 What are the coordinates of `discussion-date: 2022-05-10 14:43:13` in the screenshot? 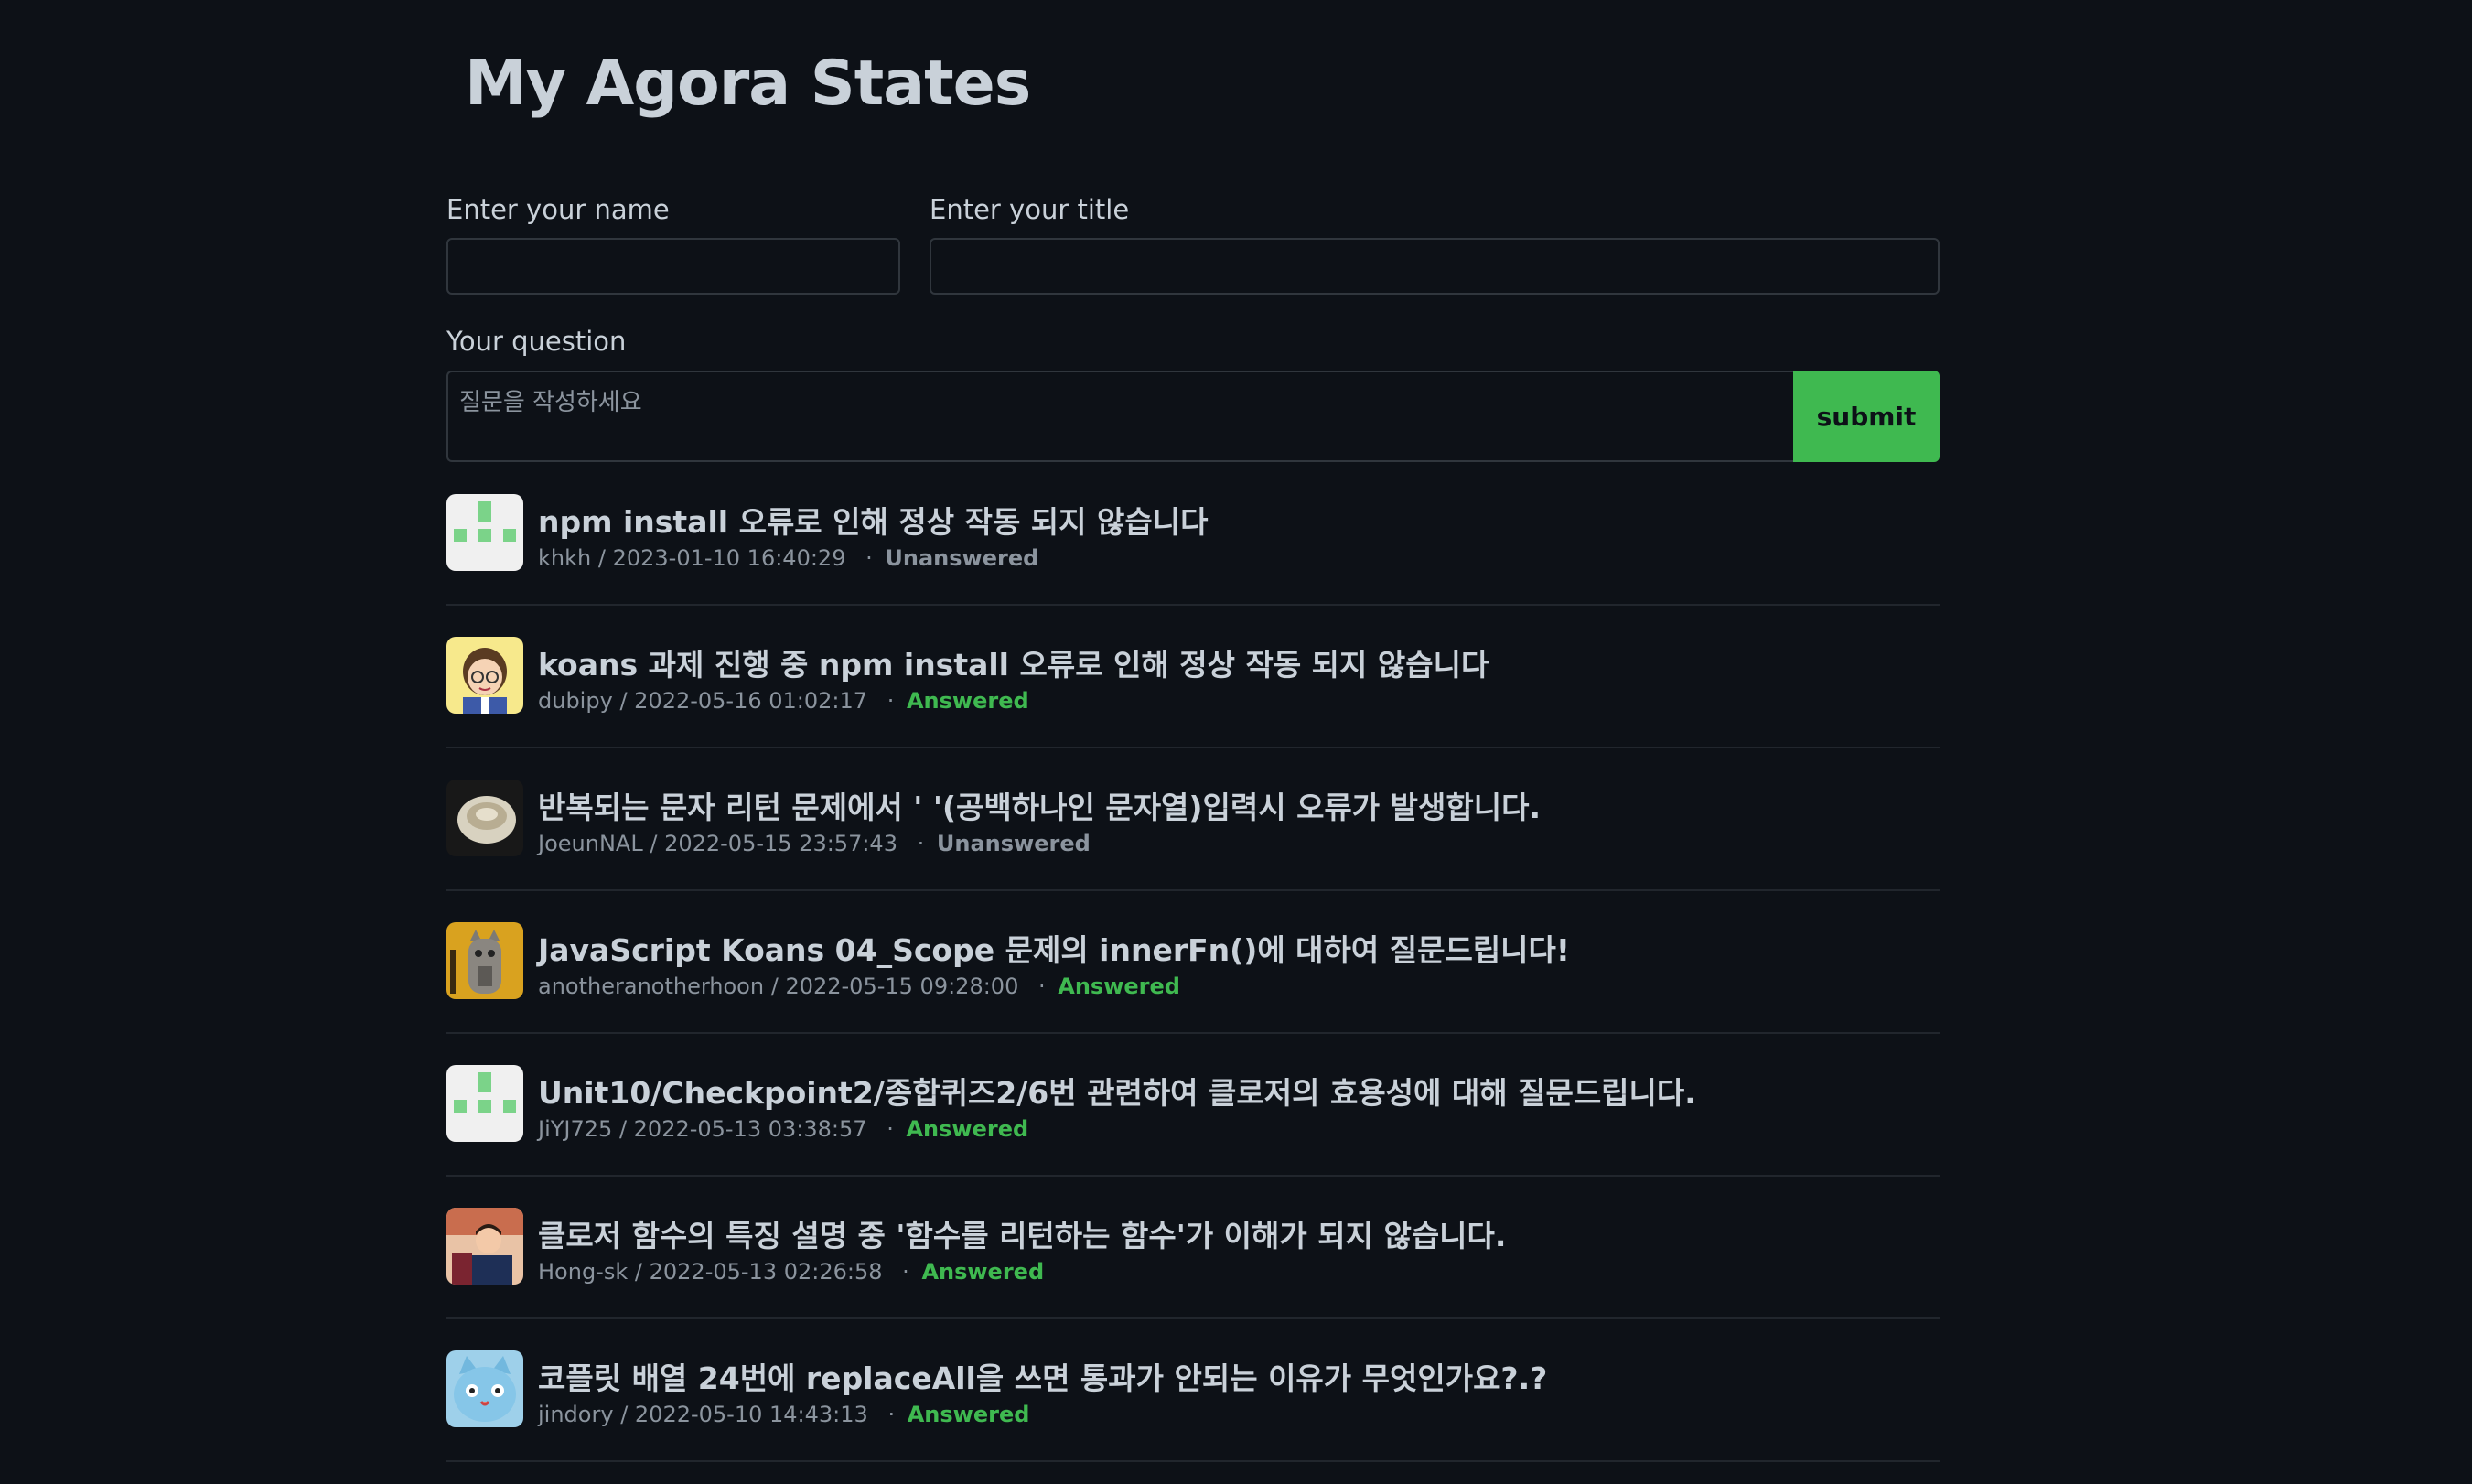 It's located at (751, 1414).